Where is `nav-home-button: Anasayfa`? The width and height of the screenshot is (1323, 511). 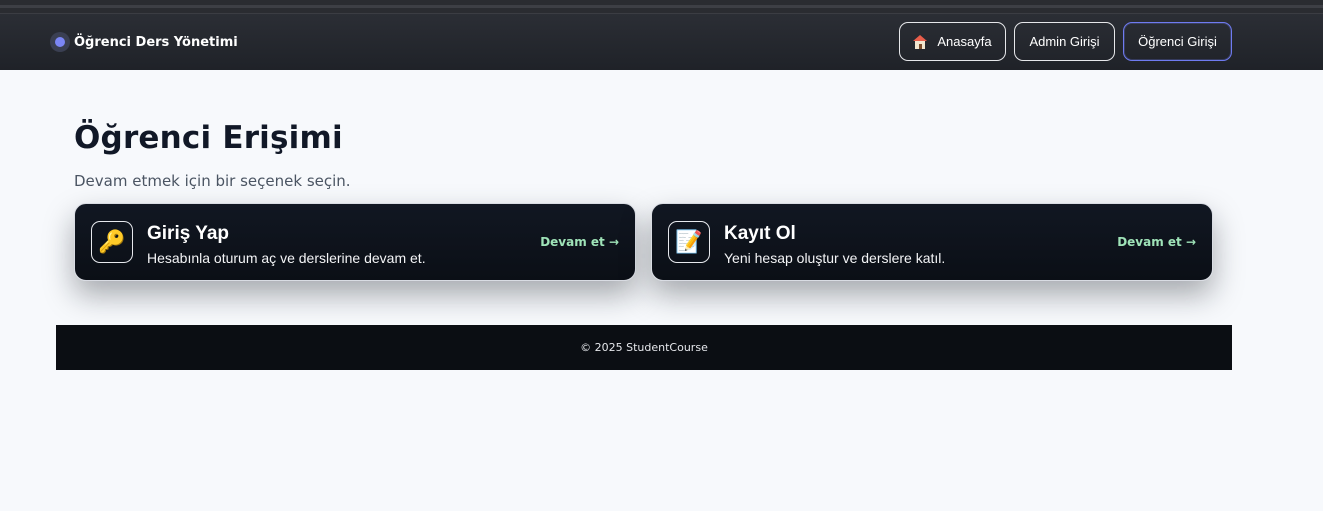
nav-home-button: Anasayfa is located at coordinates (952, 41).